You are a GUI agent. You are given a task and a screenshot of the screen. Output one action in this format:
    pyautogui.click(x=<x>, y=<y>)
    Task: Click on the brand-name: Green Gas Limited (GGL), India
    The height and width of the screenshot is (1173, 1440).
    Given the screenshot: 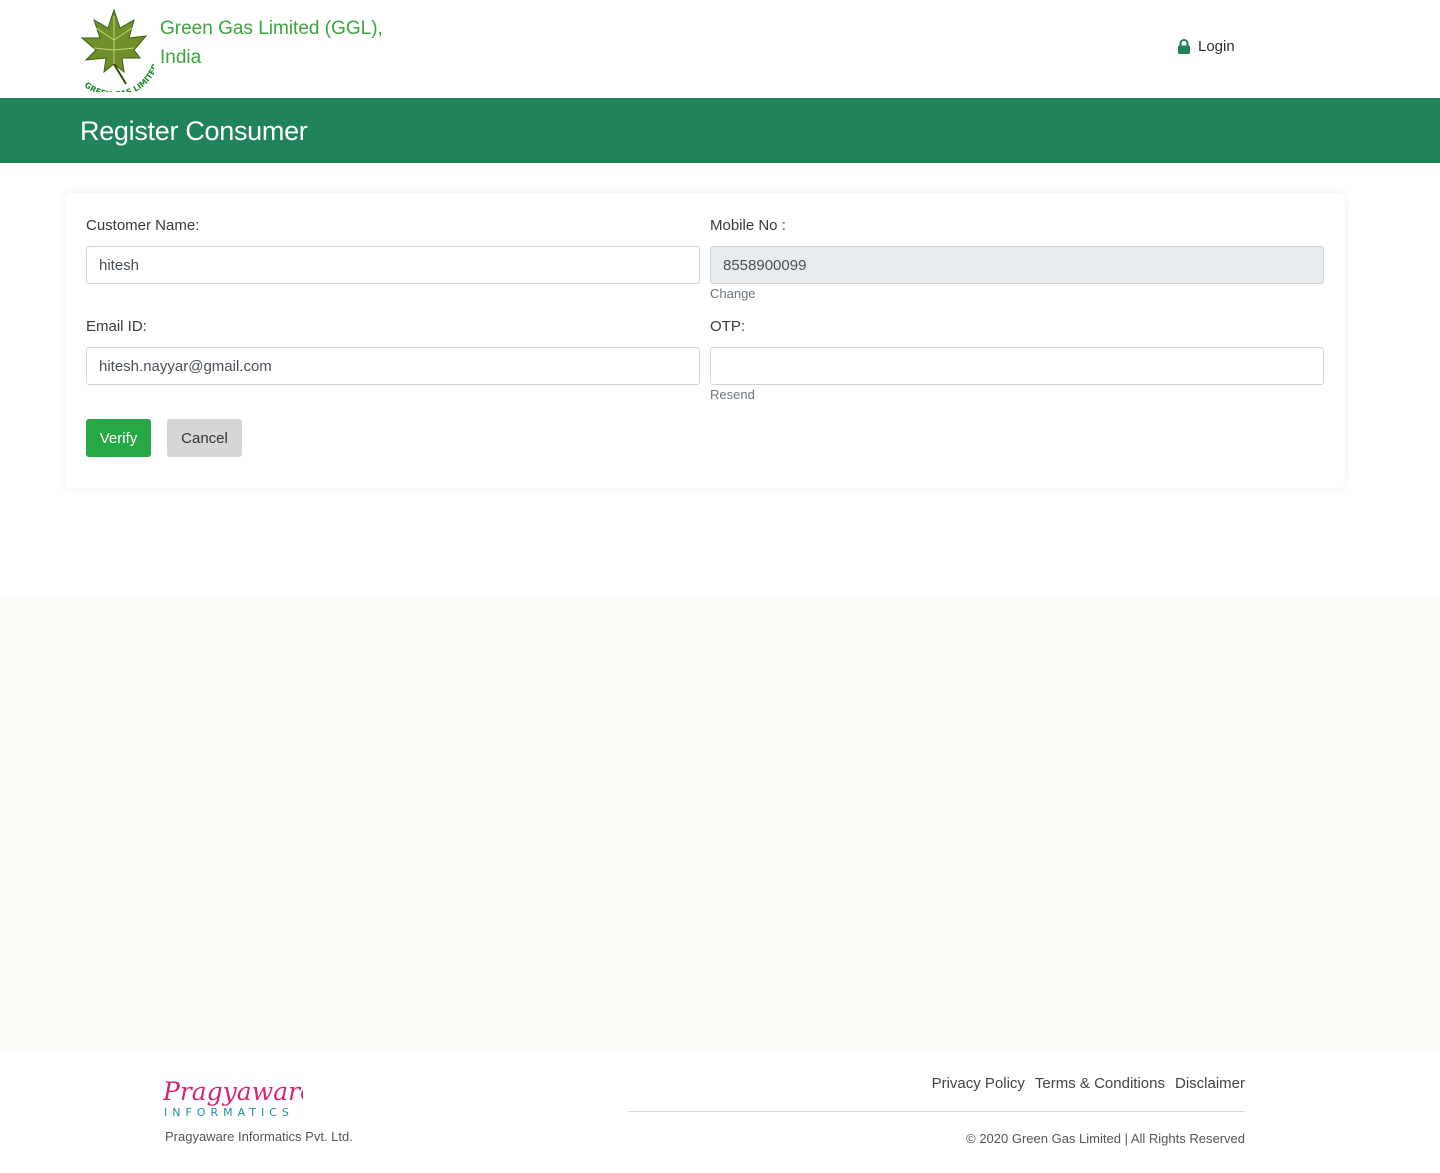 What is the action you would take?
    pyautogui.click(x=271, y=43)
    